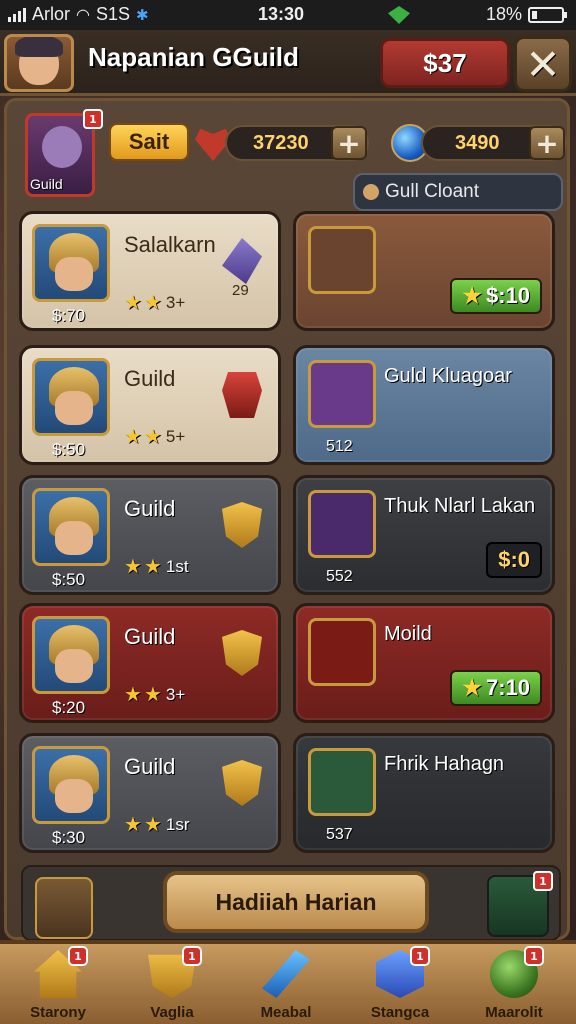 This screenshot has width=576, height=1024. I want to click on hero-card: Guild ★ ★ 1st $:50, so click(150, 535).